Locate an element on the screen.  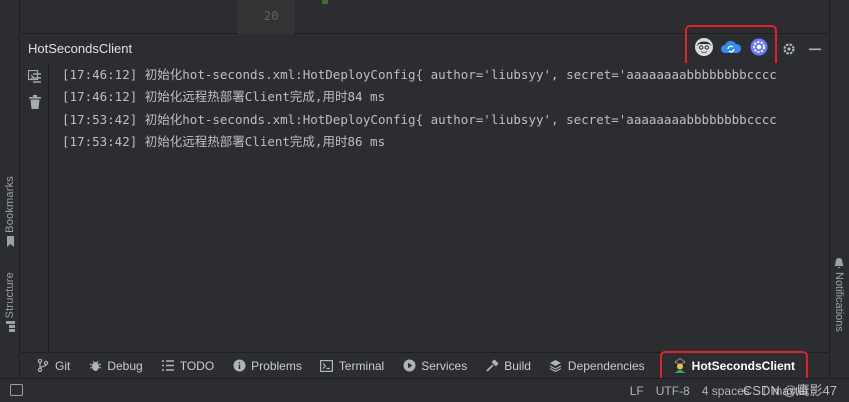
plugin-actions-highlight is located at coordinates (731, 46).